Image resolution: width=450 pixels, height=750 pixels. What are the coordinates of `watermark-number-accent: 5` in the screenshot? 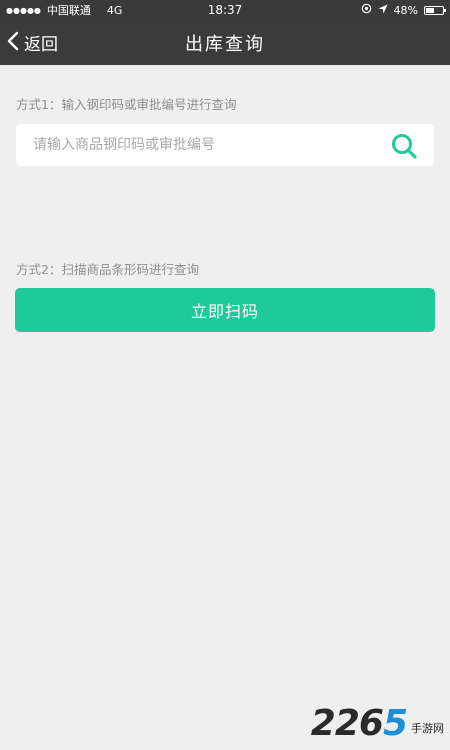 It's located at (395, 723).